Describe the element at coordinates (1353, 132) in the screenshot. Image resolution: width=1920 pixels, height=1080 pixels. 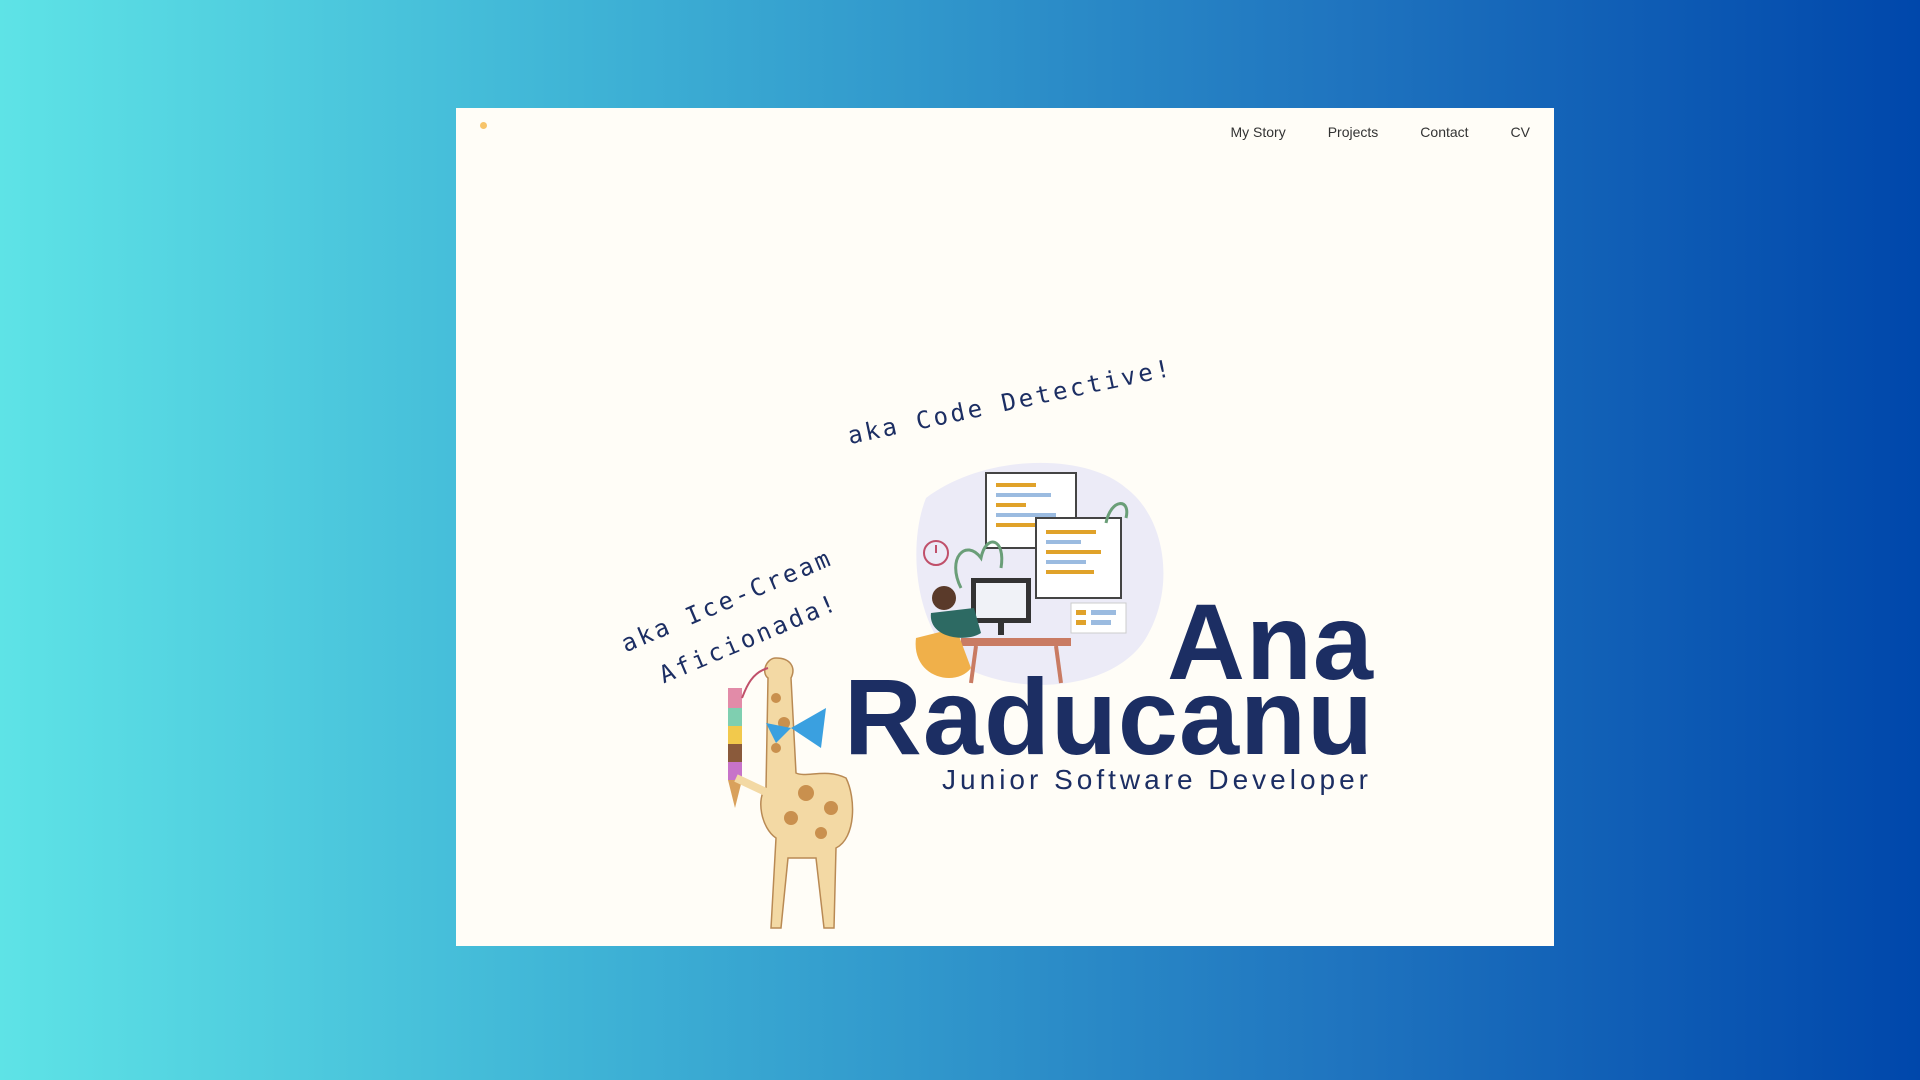
I see `nav-projects: Projects` at that location.